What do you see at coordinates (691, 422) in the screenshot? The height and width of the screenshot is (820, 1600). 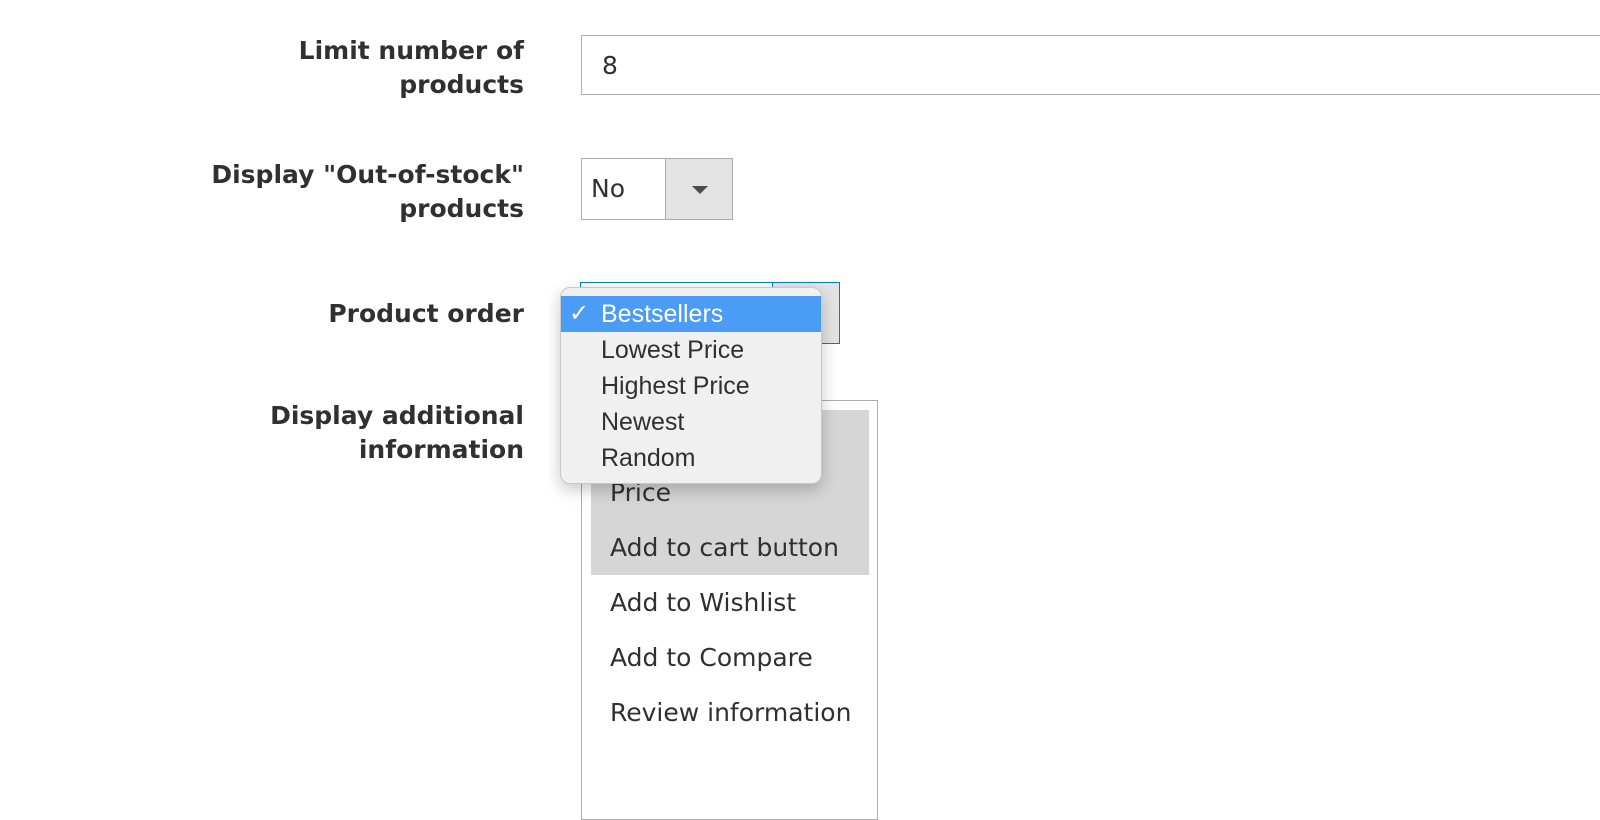 I see `dropdown-option-newest: Newest` at bounding box center [691, 422].